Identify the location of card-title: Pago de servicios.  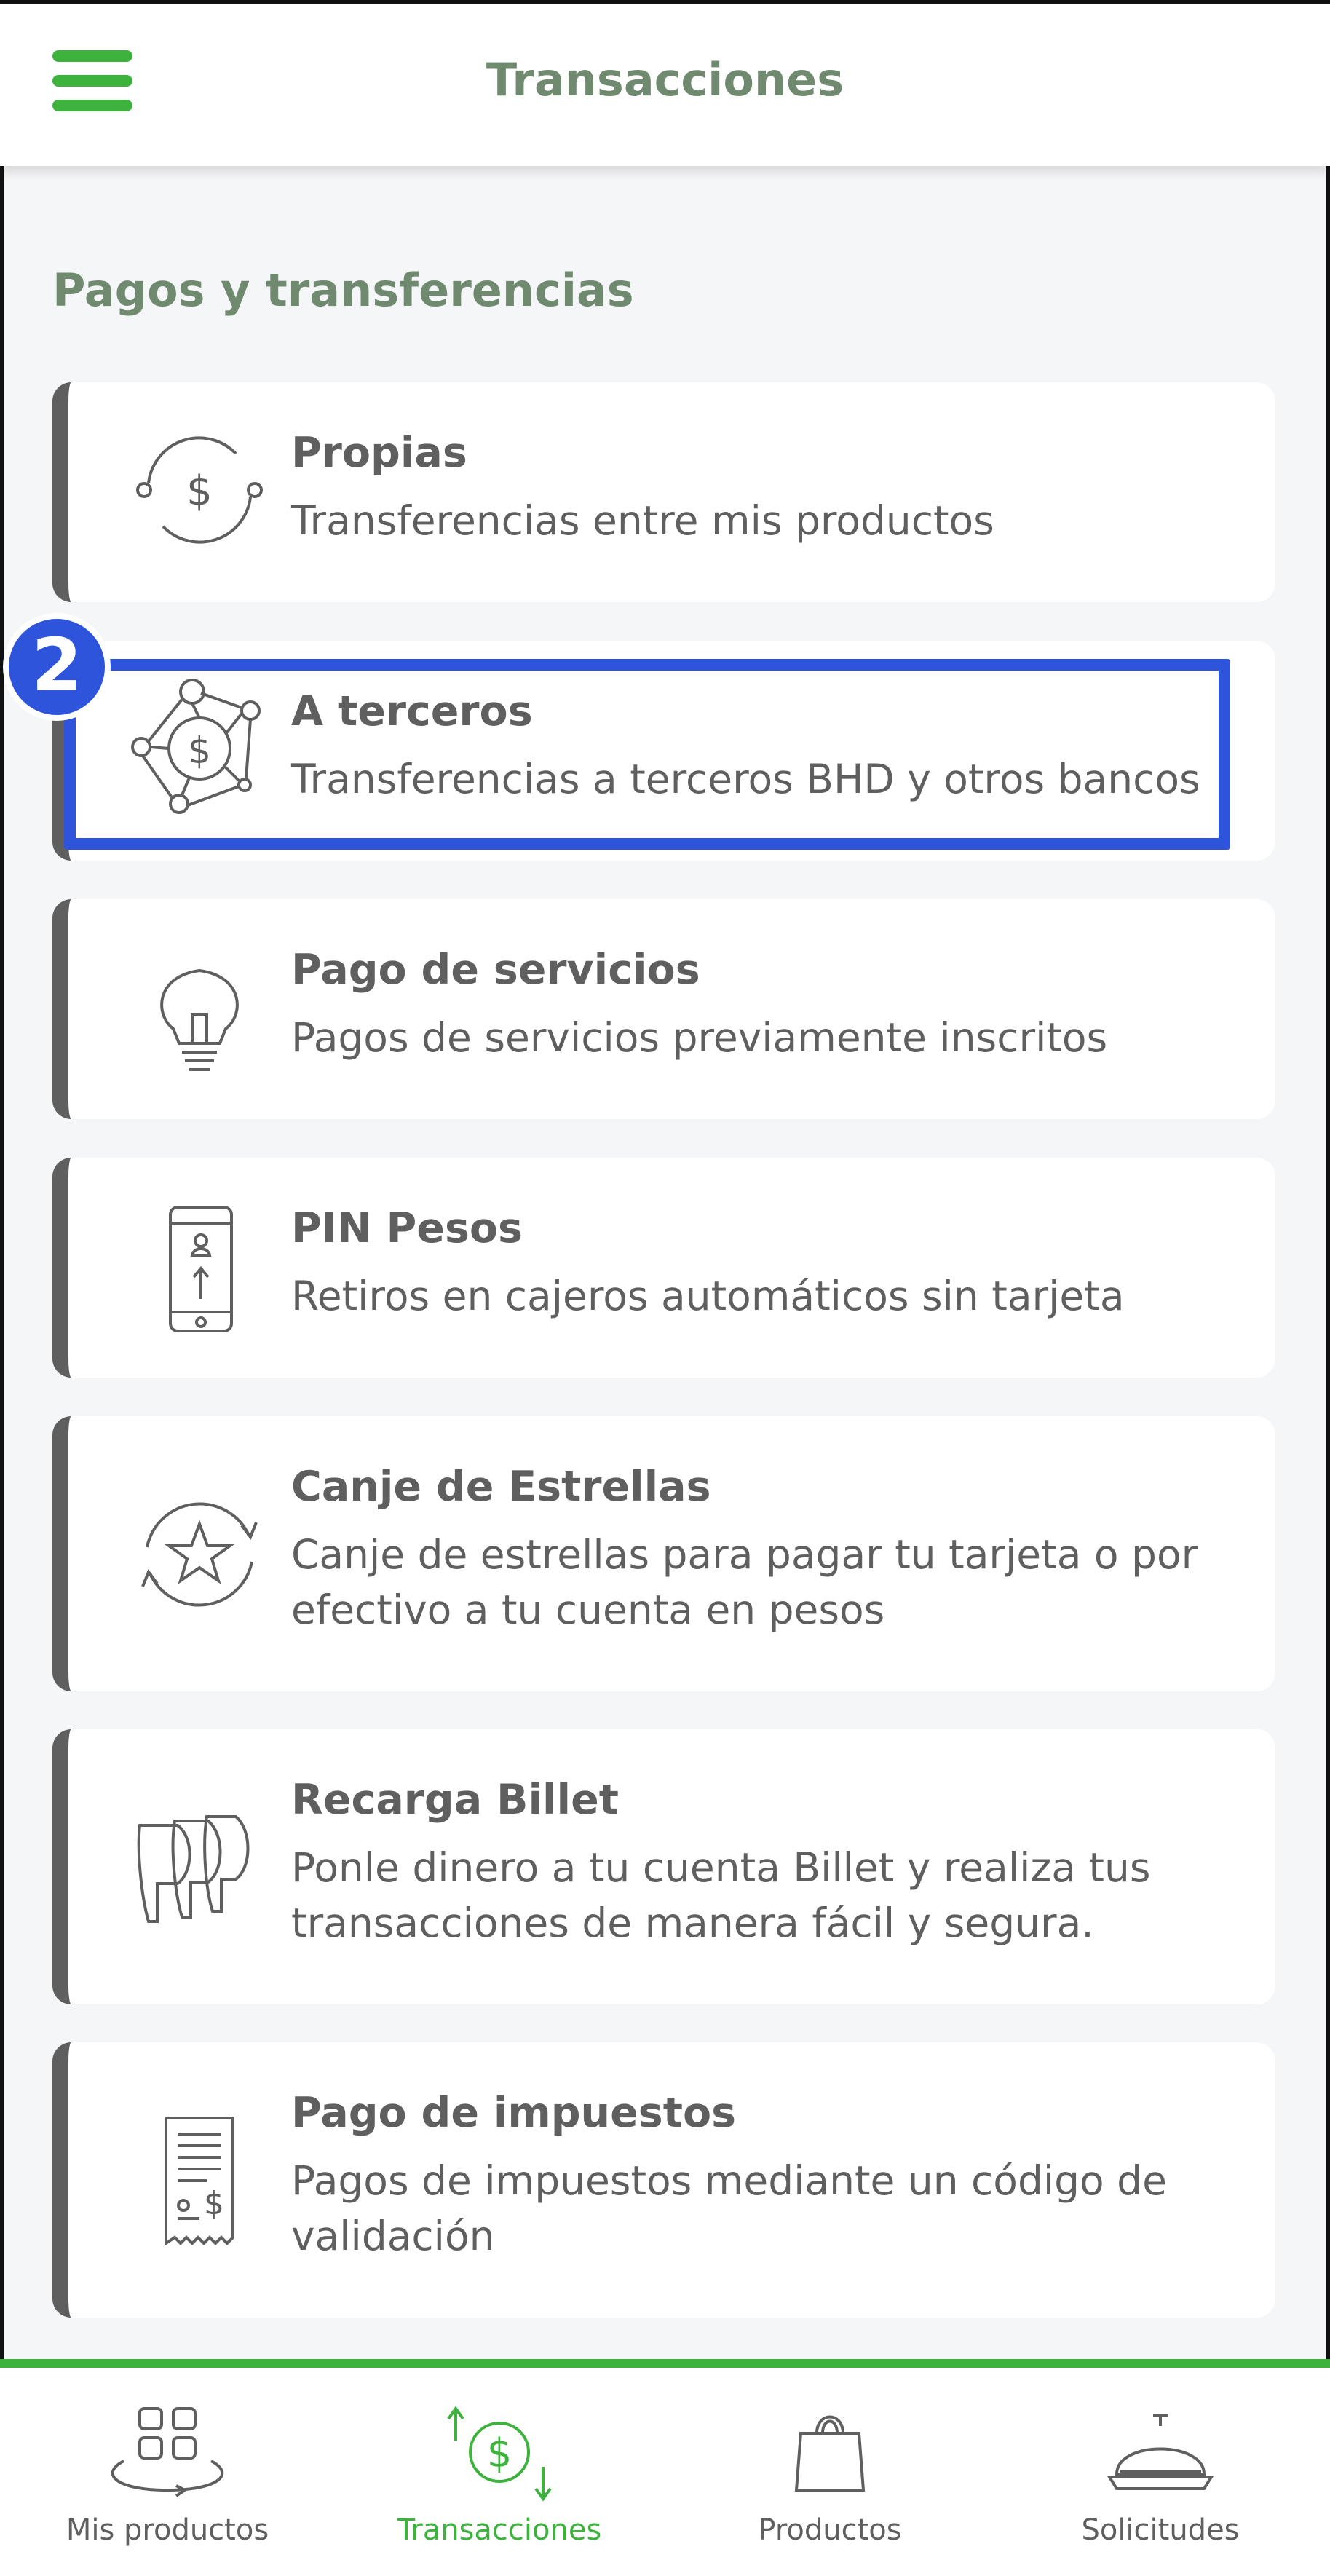
(496, 970).